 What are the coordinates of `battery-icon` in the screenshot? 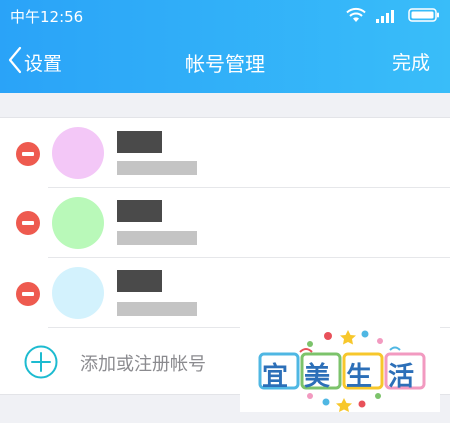 It's located at (424, 17).